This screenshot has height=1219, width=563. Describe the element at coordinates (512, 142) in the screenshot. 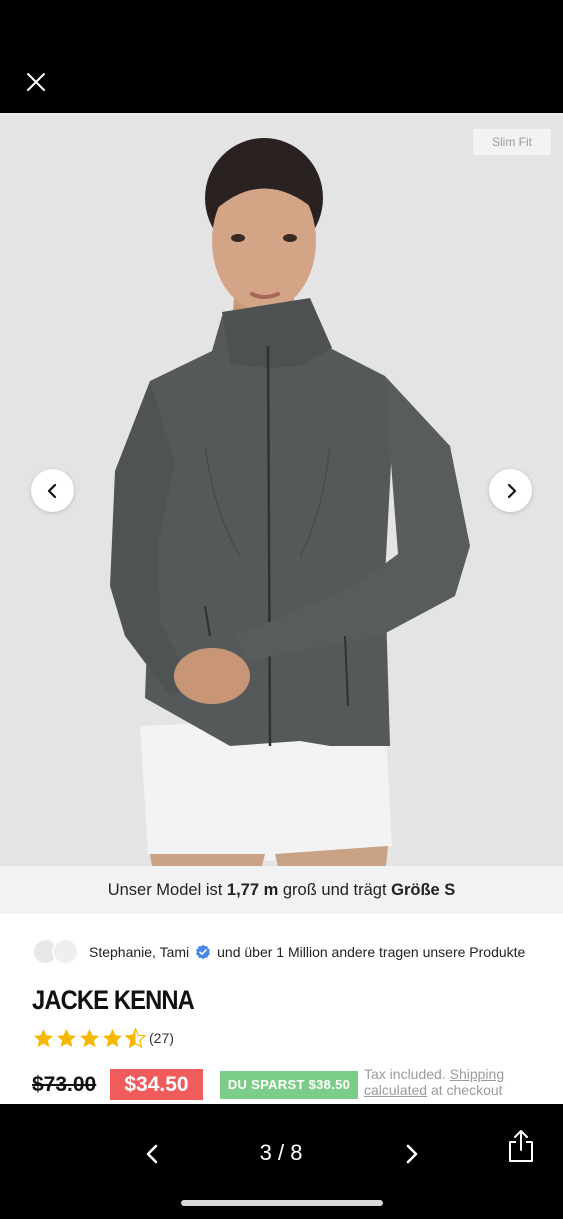

I see `fit-badge: Slim Fit` at that location.